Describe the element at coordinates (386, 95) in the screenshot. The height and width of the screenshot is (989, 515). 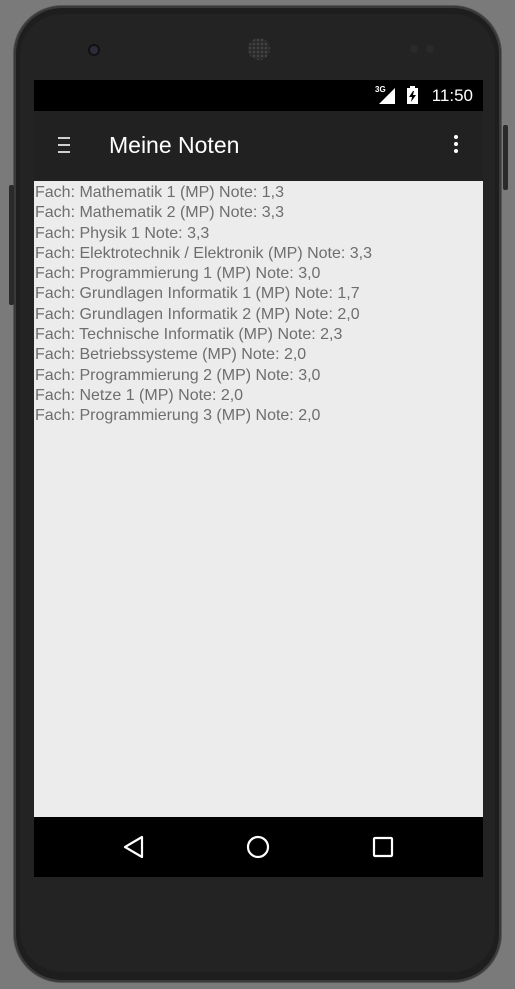
I see `signal-icon: 3G` at that location.